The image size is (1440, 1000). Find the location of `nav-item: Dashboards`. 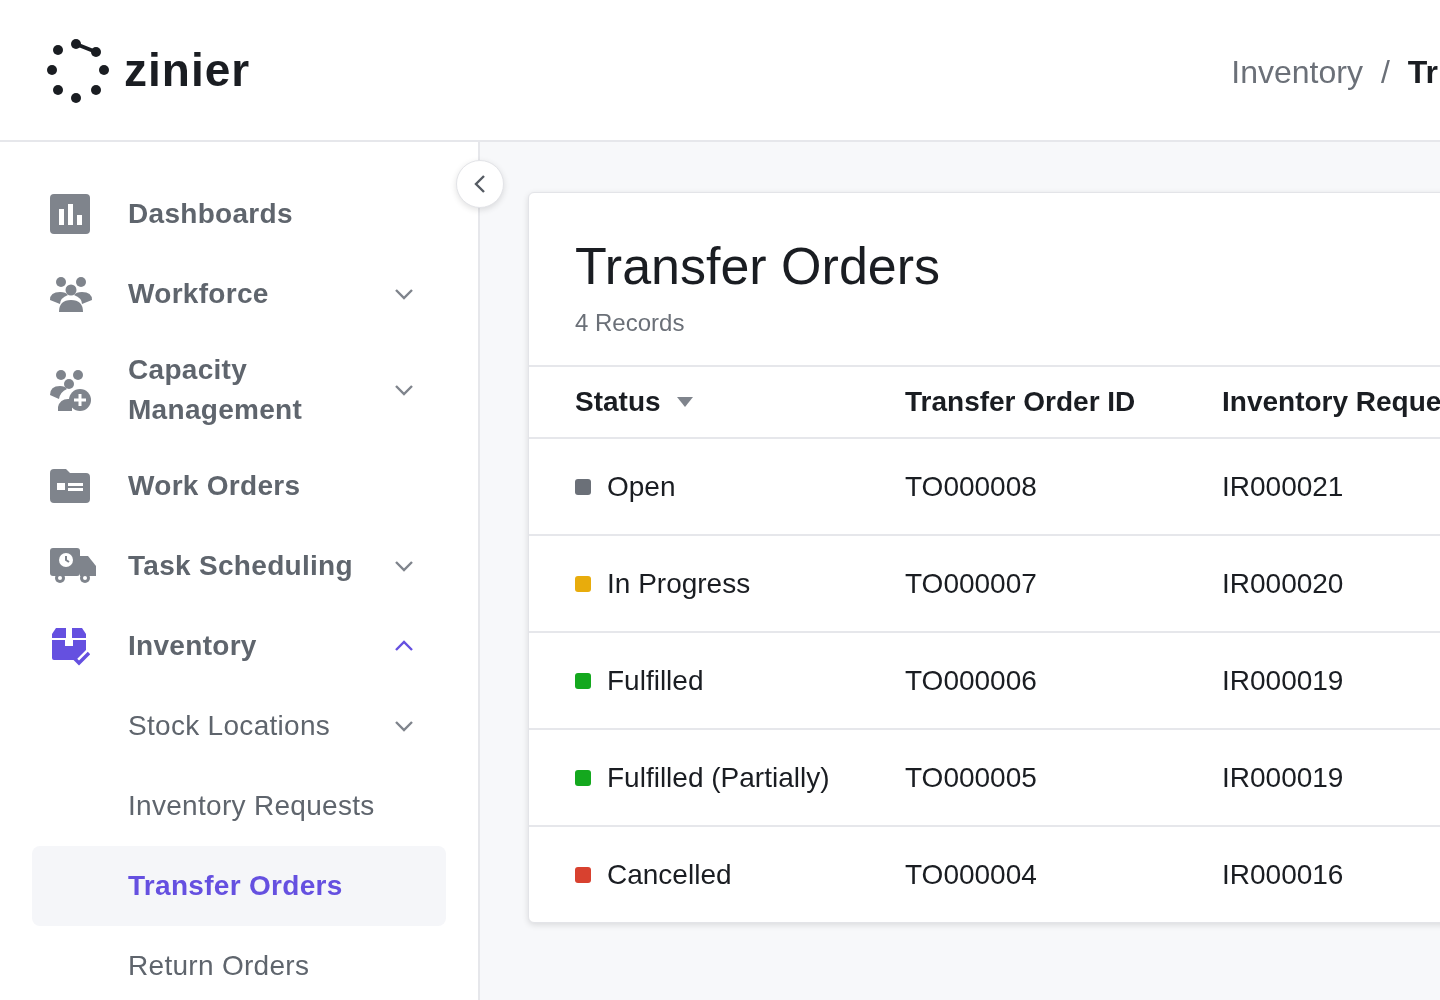

nav-item: Dashboards is located at coordinates (239, 214).